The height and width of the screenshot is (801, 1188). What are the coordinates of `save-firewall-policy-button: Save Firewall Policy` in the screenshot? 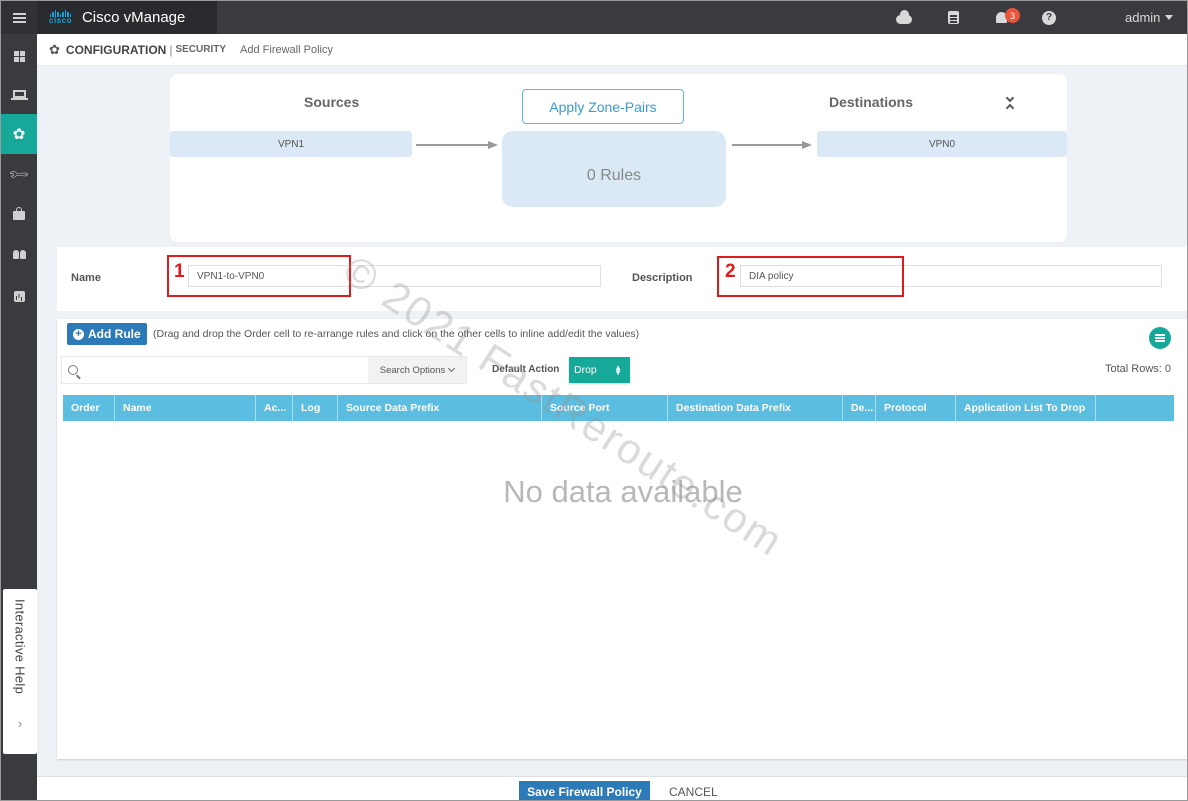 It's located at (584, 790).